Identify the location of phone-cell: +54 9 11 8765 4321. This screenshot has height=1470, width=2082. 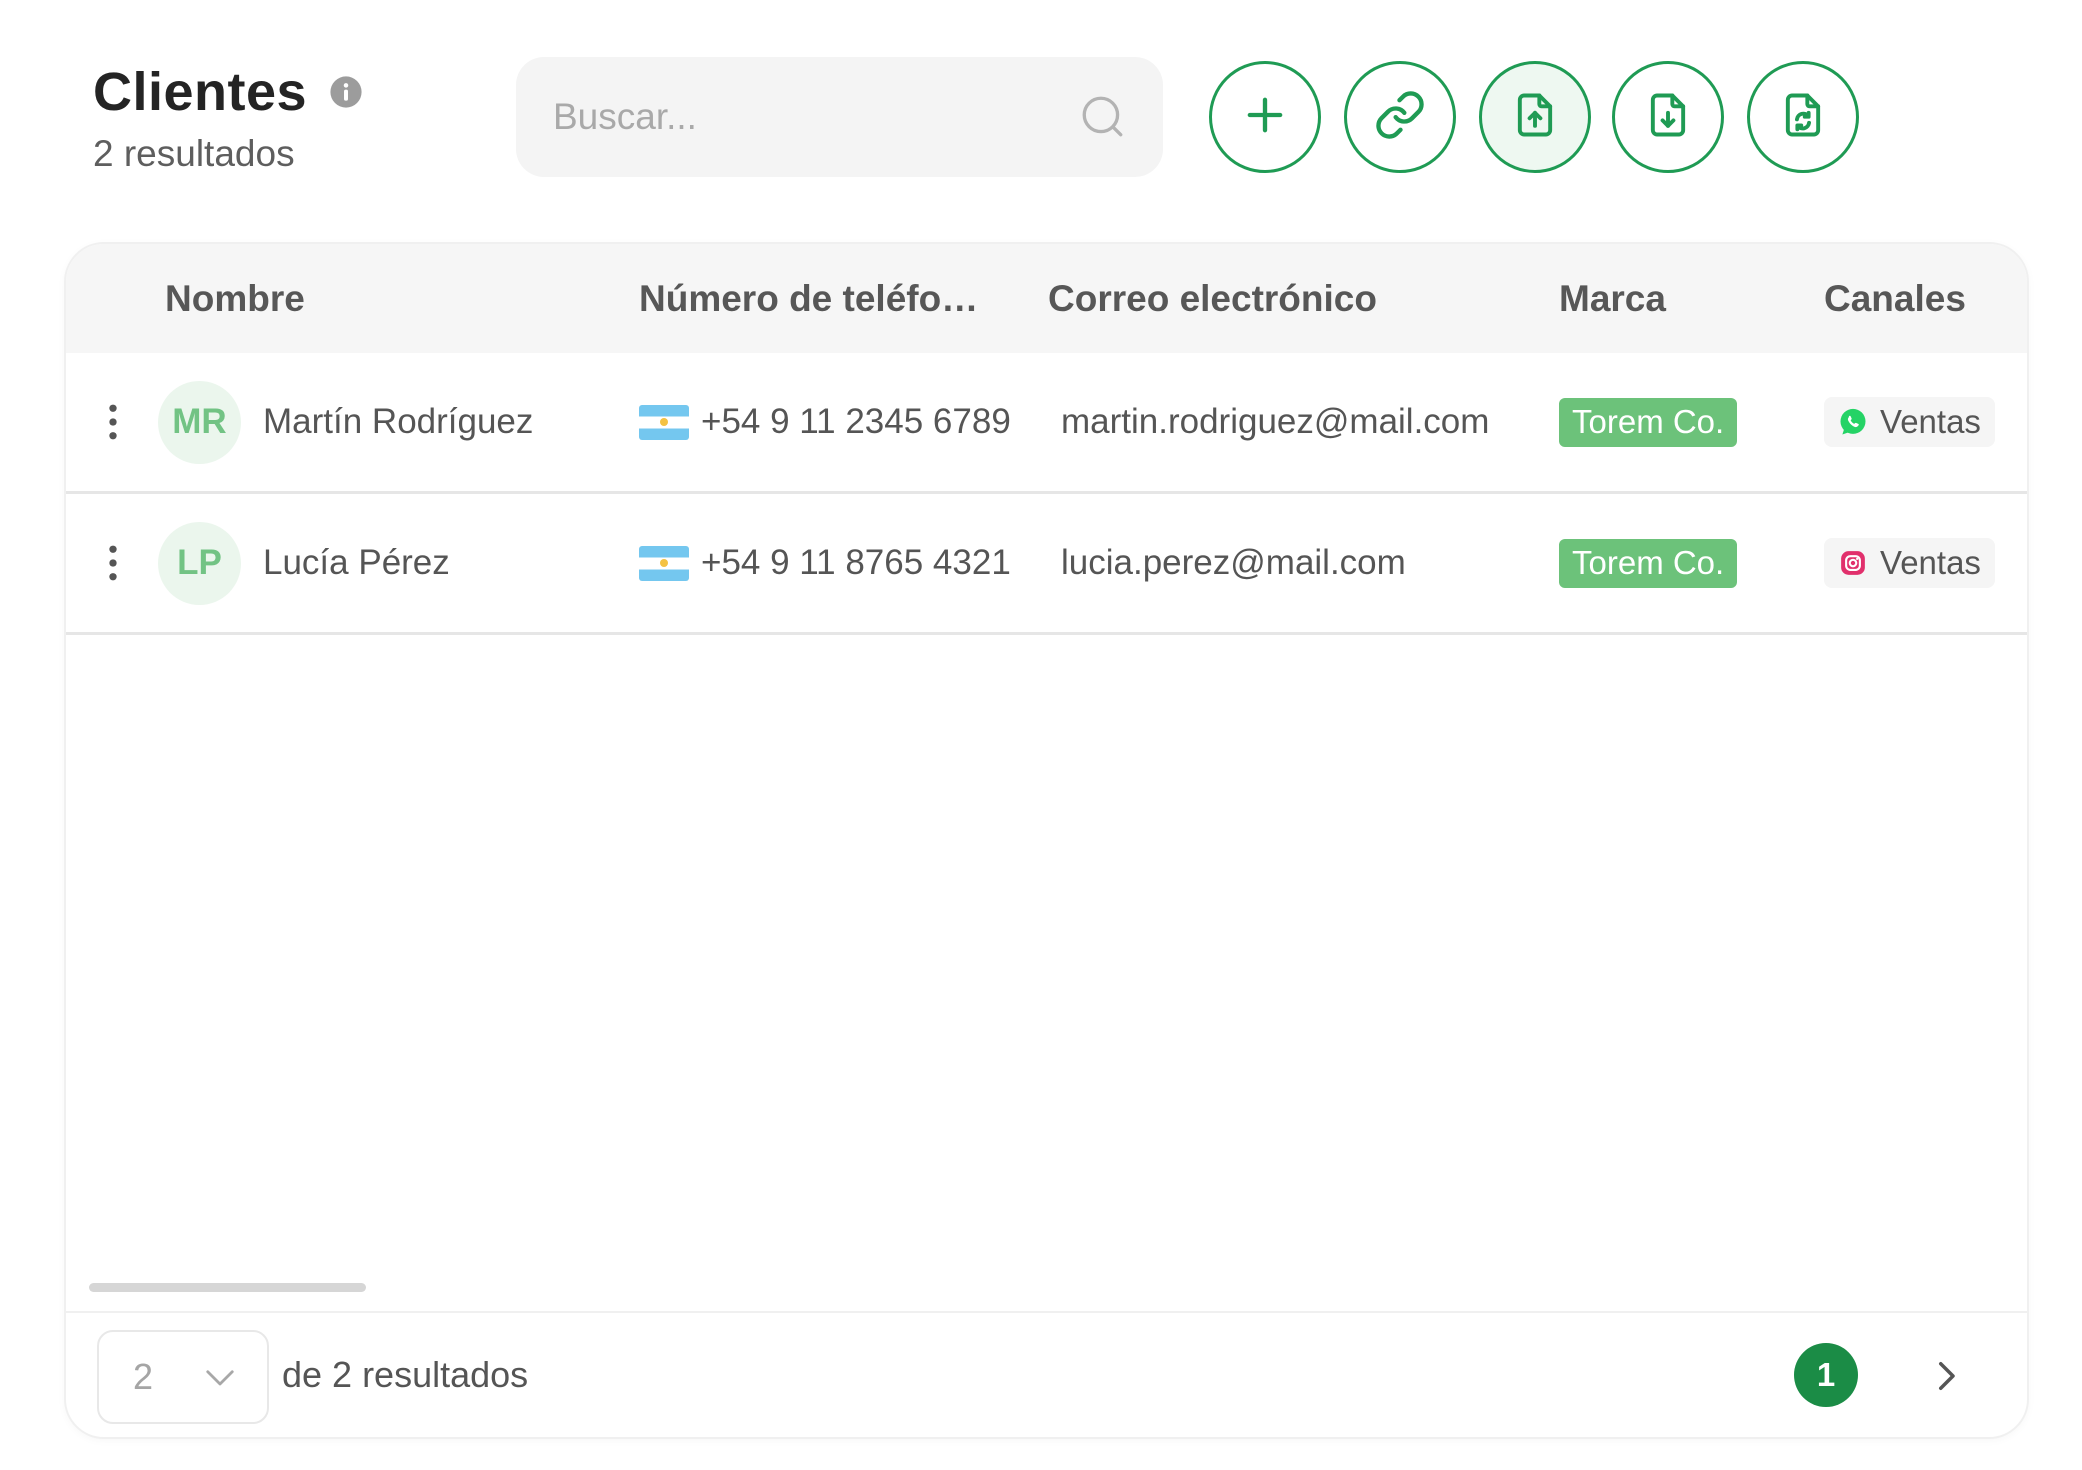
(825, 563).